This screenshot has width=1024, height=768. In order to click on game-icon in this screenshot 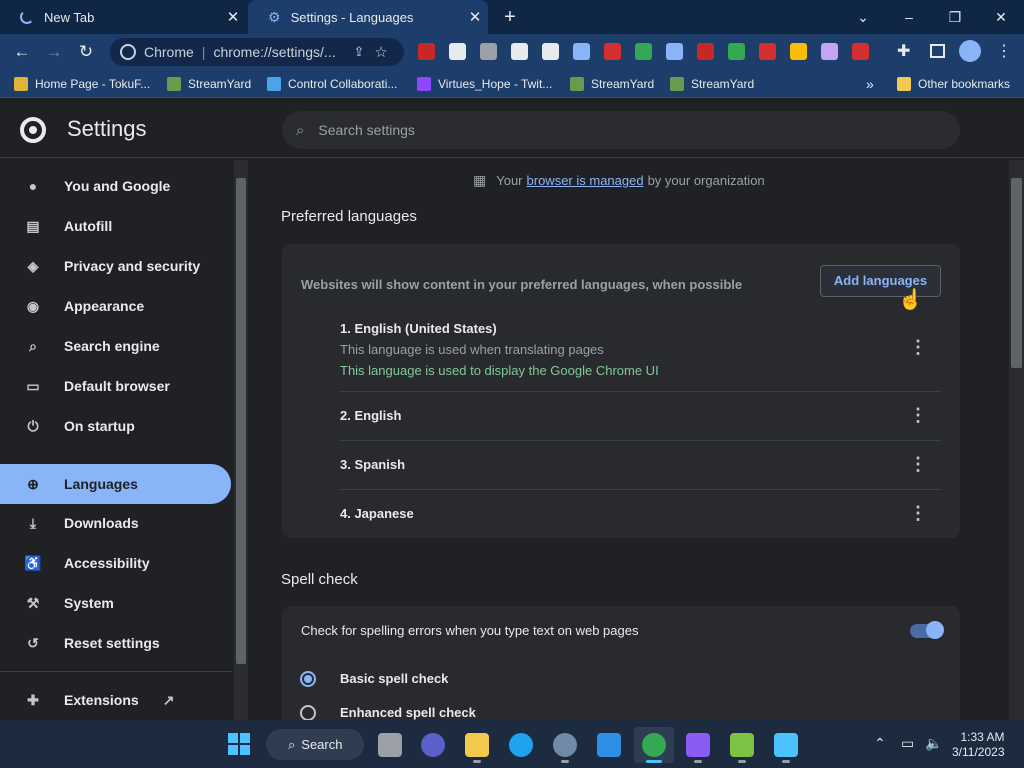, I will do `click(742, 745)`.